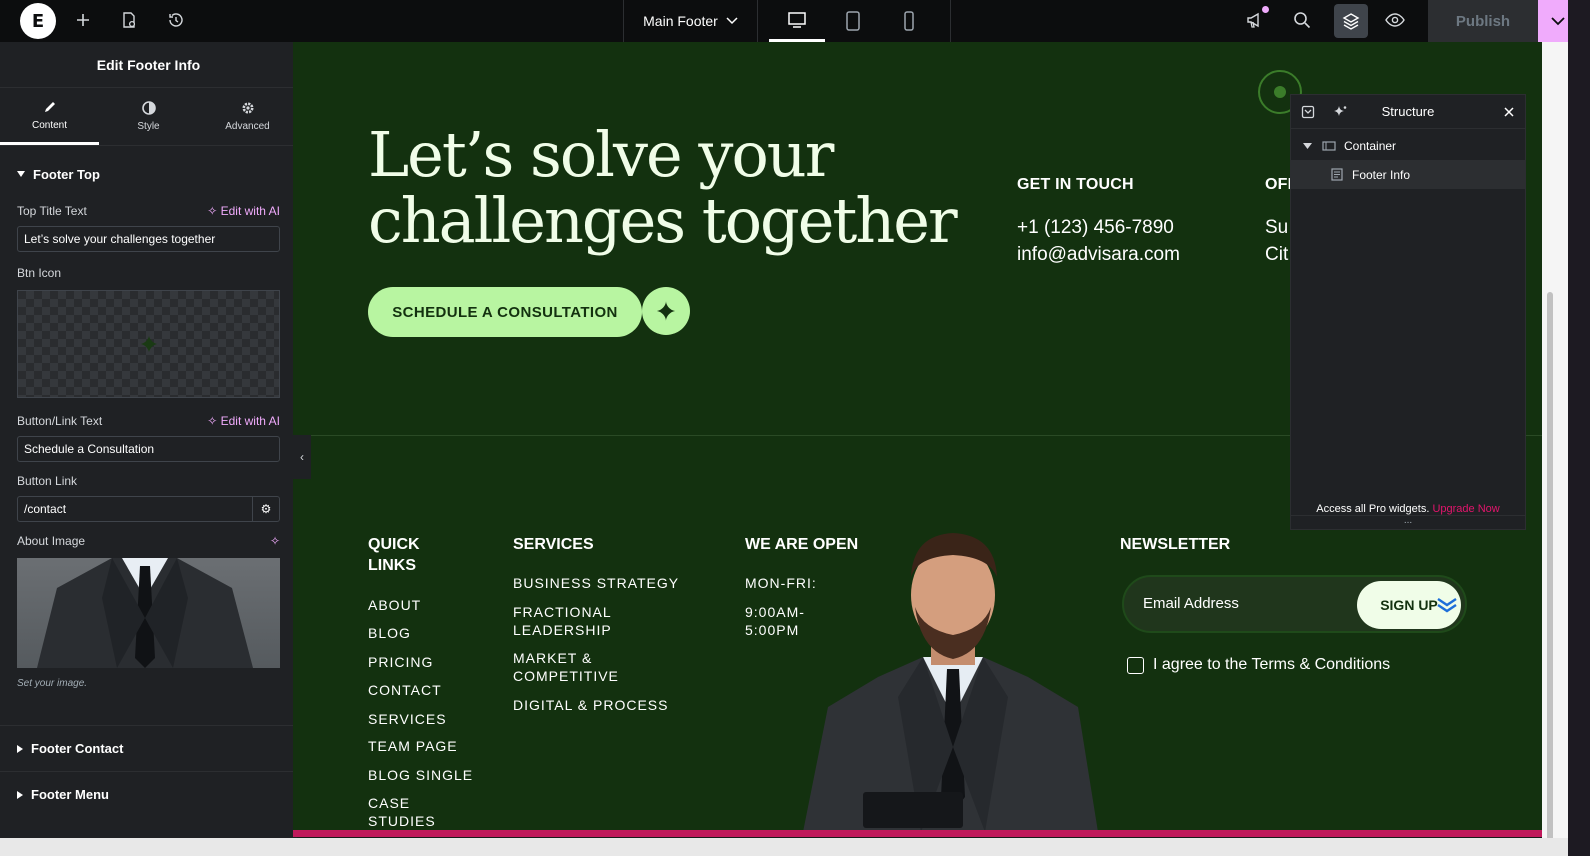  I want to click on terms-agreement: I agree to the Terms & Conditions, so click(1258, 665).